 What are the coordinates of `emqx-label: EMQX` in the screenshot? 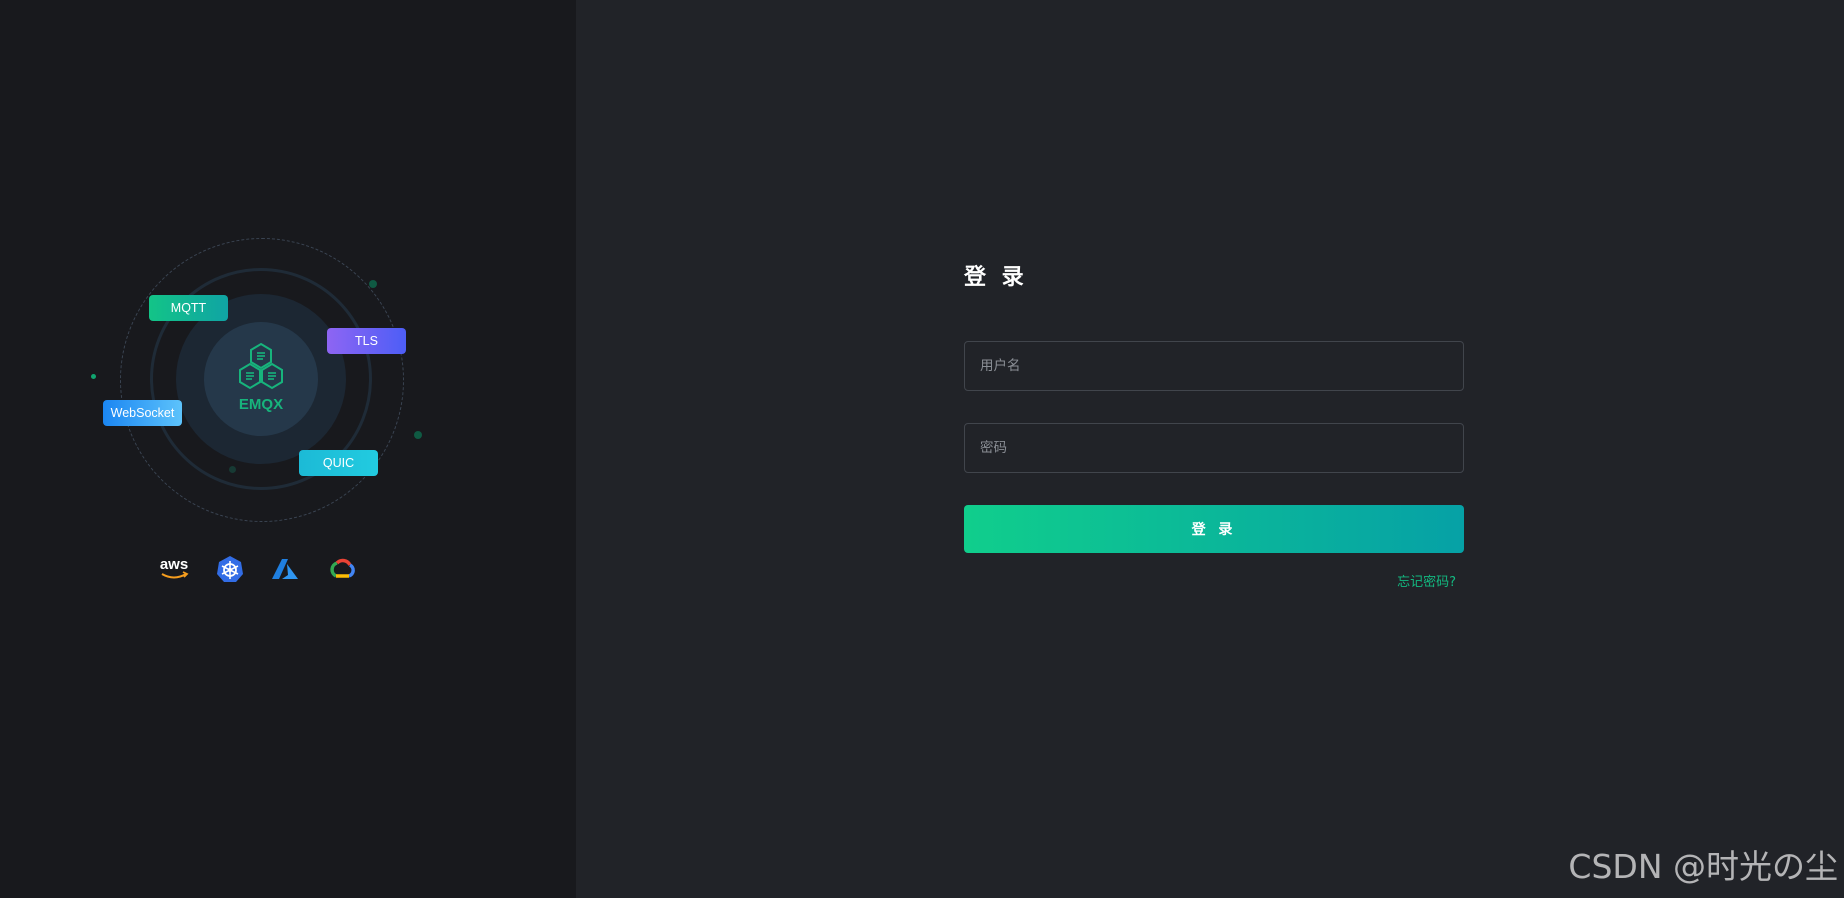 It's located at (261, 404).